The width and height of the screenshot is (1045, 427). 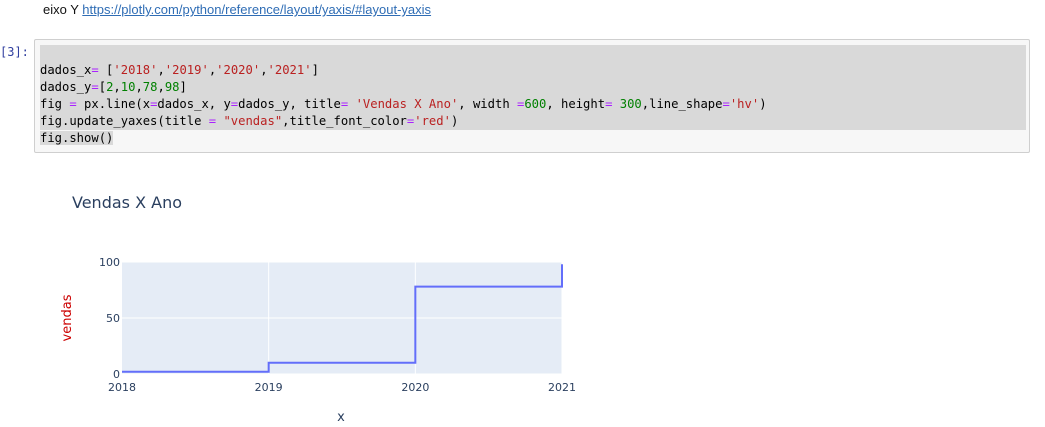 What do you see at coordinates (67, 317) in the screenshot?
I see `y-axis-title: vendas` at bounding box center [67, 317].